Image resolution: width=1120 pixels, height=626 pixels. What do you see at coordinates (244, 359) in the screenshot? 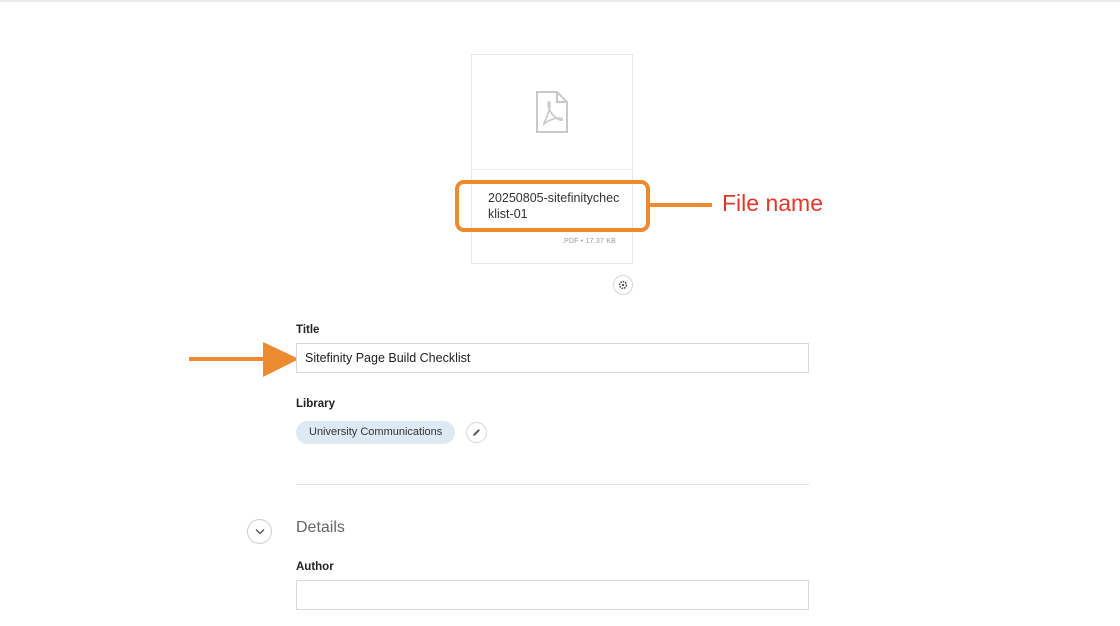
I see `annotation-arrow` at bounding box center [244, 359].